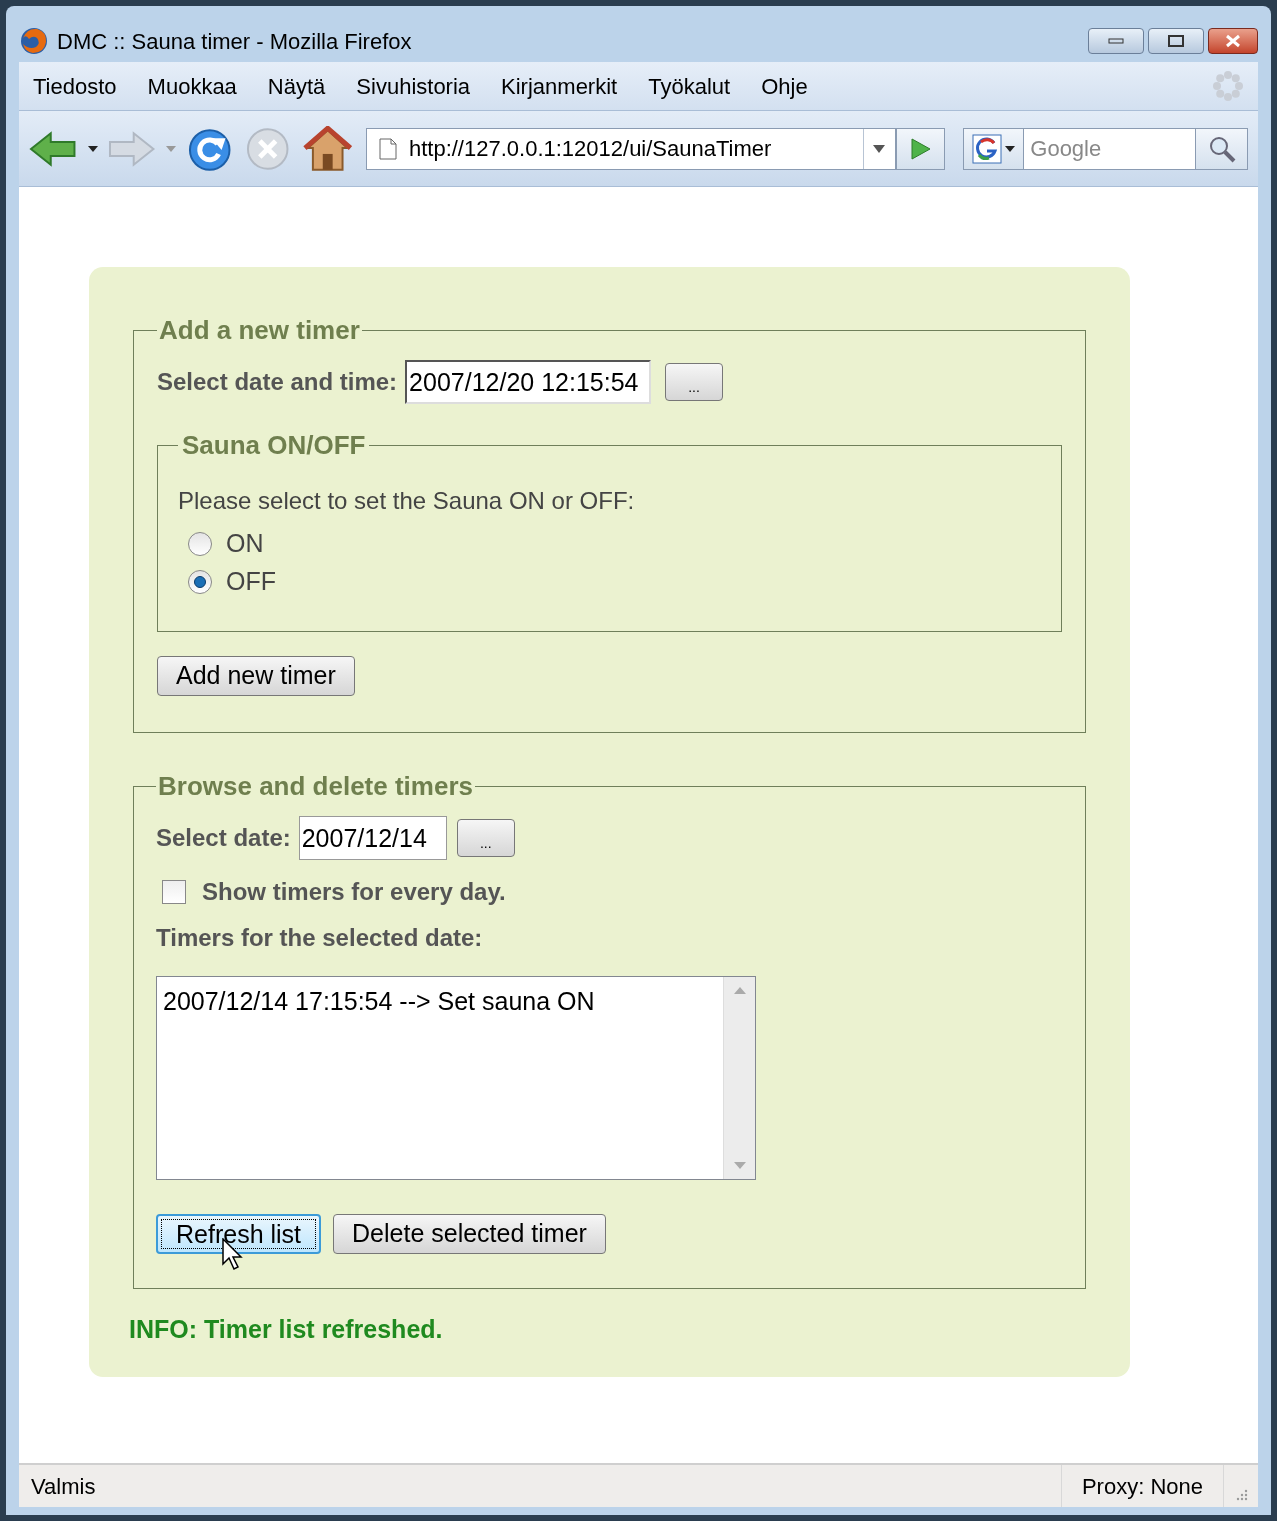 This screenshot has width=1277, height=1521. Describe the element at coordinates (456, 1078) in the screenshot. I see `timer-list: 2007/12/14 17:15:54 --> Set sauna ON` at that location.